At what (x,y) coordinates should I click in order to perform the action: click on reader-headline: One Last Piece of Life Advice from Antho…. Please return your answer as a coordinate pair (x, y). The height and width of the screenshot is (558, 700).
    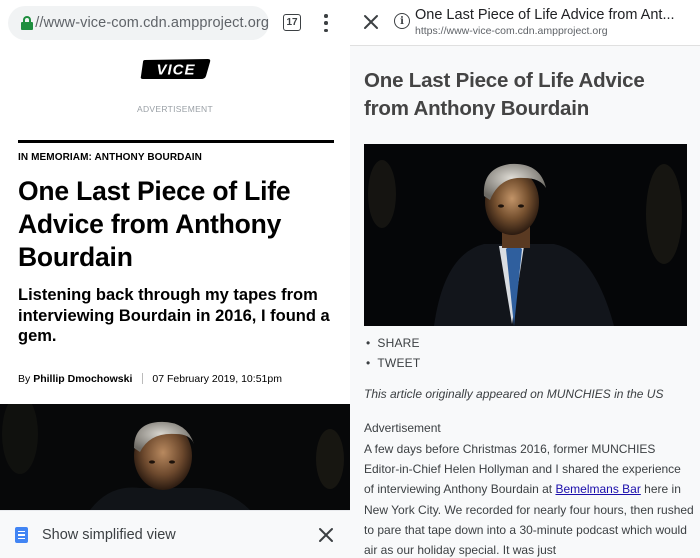
    Looking at the image, I should click on (504, 94).